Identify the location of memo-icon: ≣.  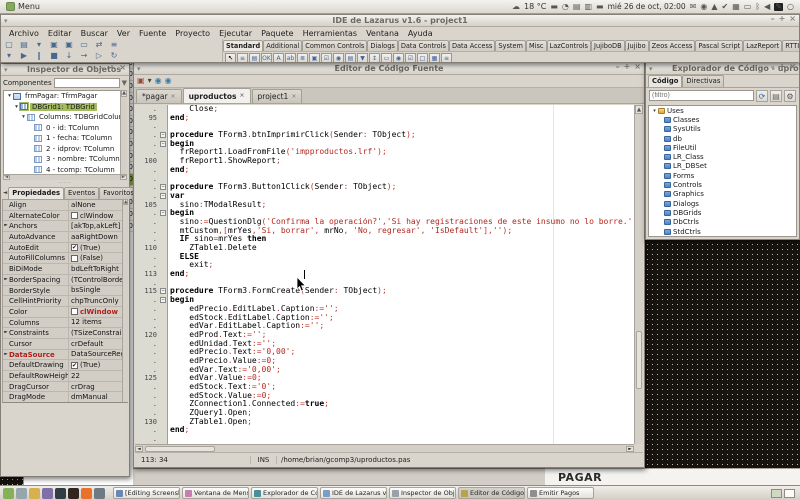
(302, 57).